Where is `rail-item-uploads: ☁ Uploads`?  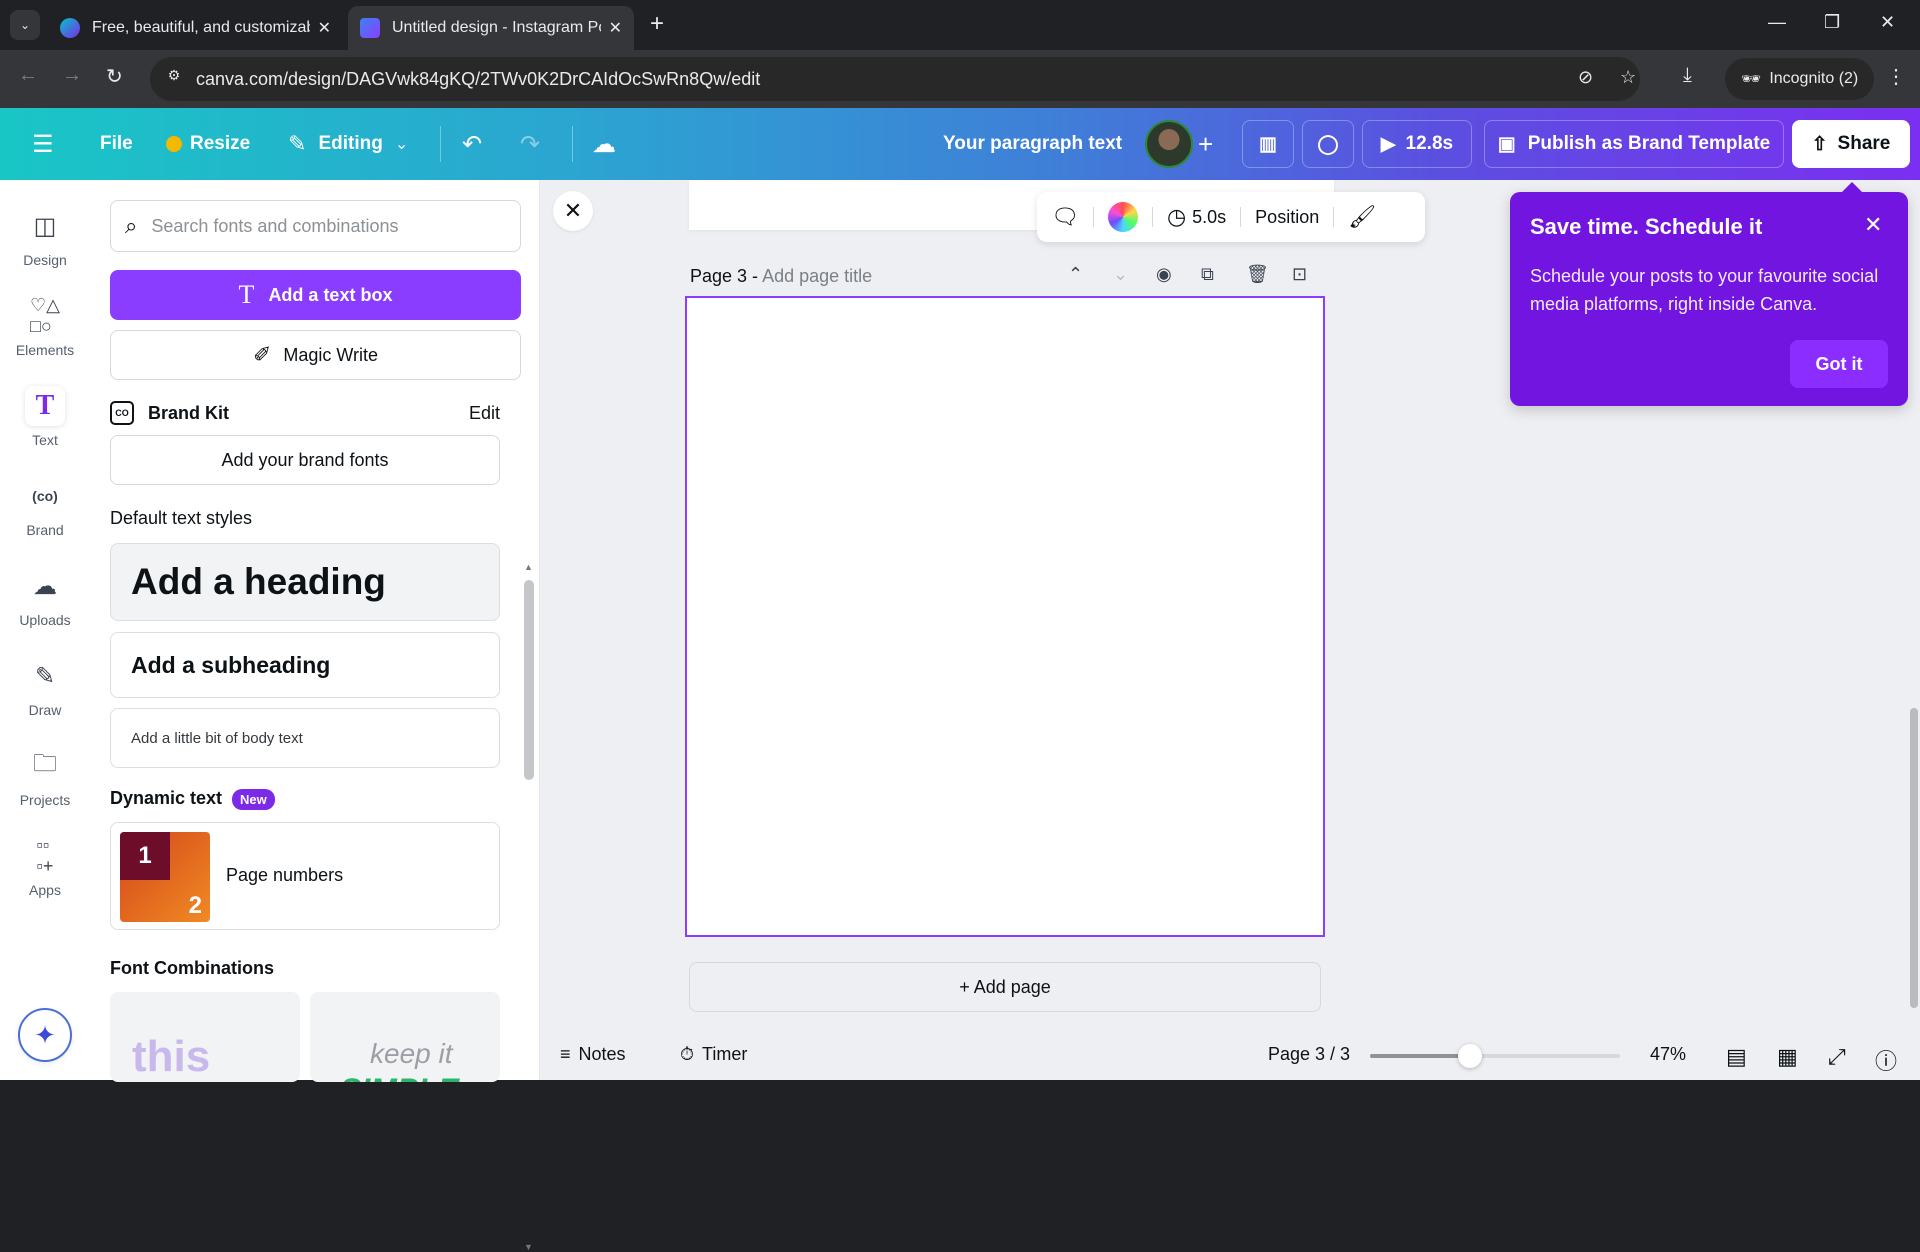
rail-item-uploads: ☁ Uploads is located at coordinates (45, 606).